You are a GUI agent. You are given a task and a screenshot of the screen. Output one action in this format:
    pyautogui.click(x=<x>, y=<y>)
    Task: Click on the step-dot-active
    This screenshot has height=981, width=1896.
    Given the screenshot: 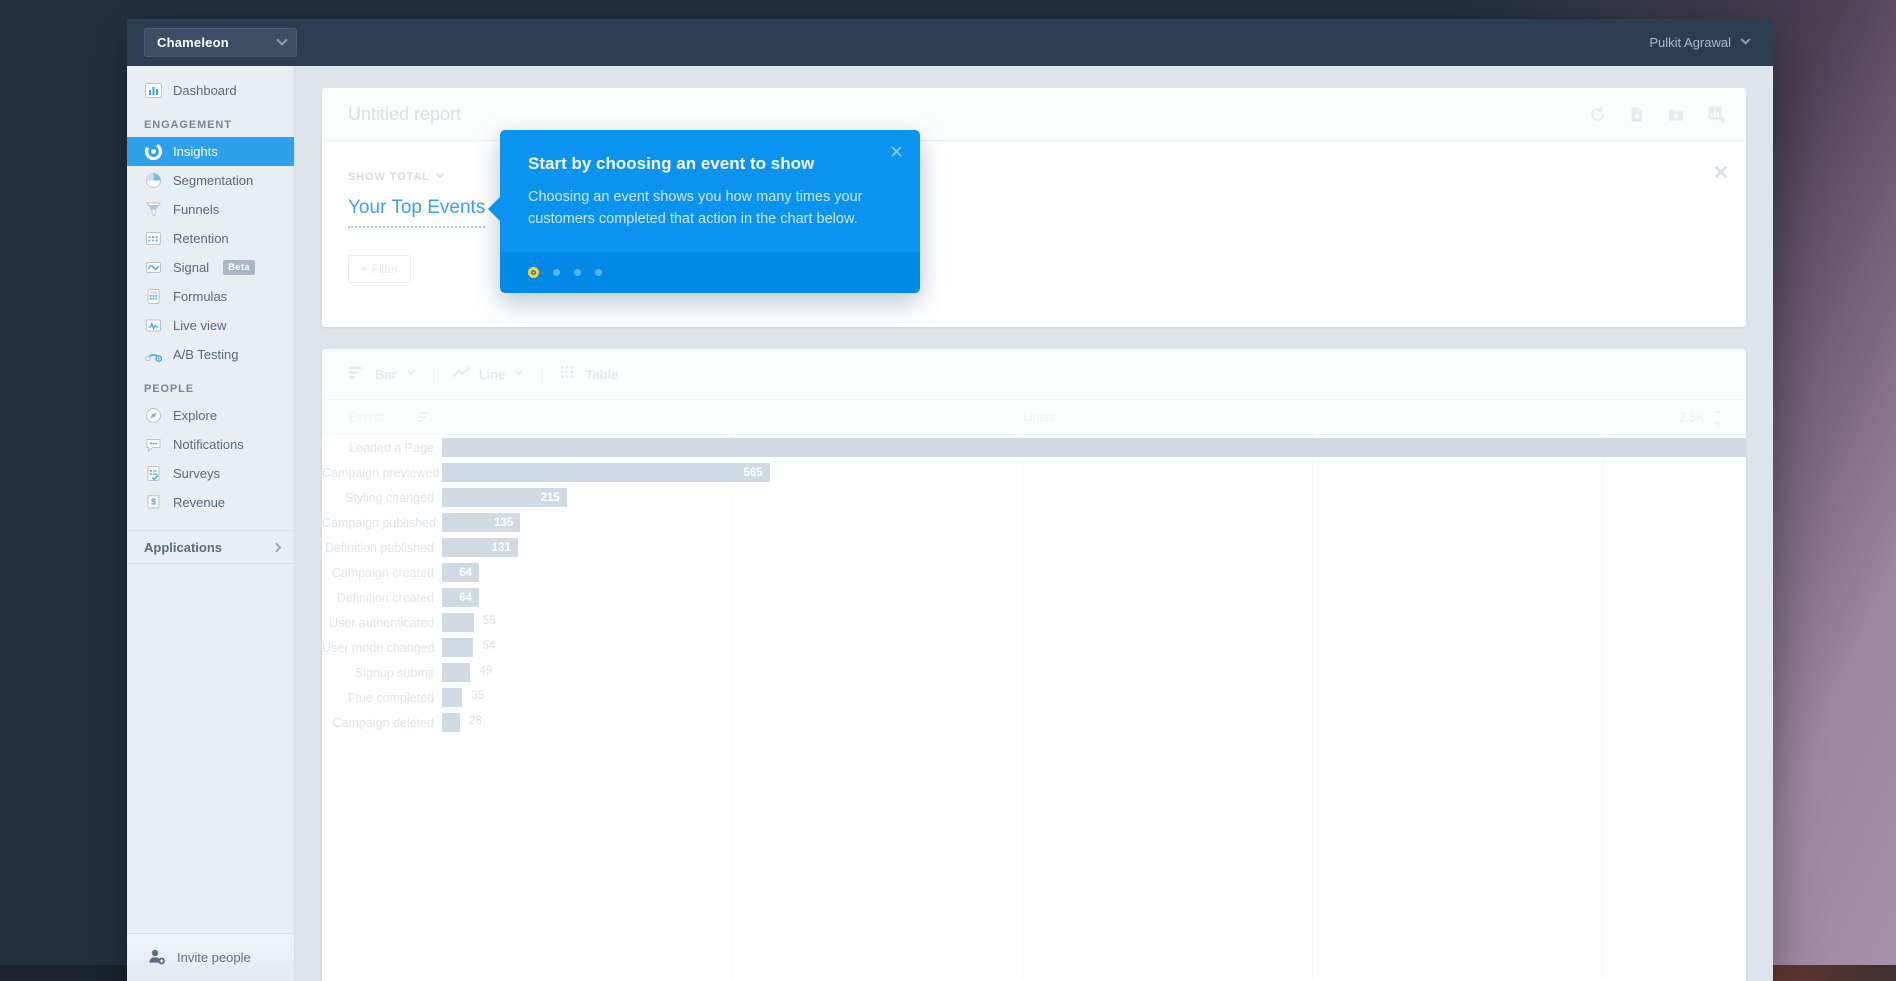 What is the action you would take?
    pyautogui.click(x=533, y=273)
    